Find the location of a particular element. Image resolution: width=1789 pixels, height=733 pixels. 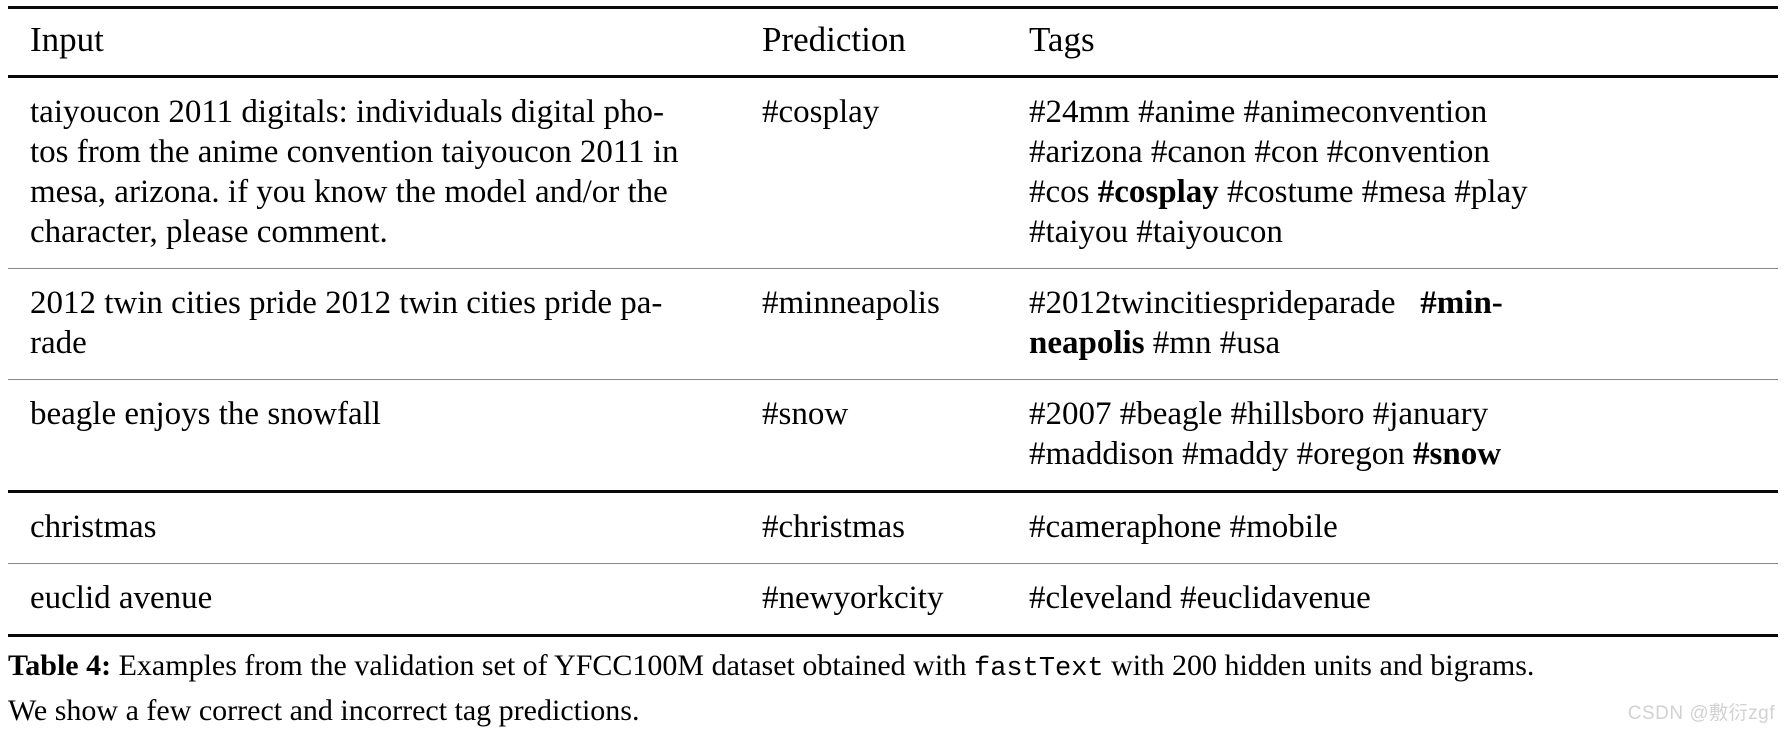

csdn-watermark: CSDN @敷衍zgf is located at coordinates (1701, 713).